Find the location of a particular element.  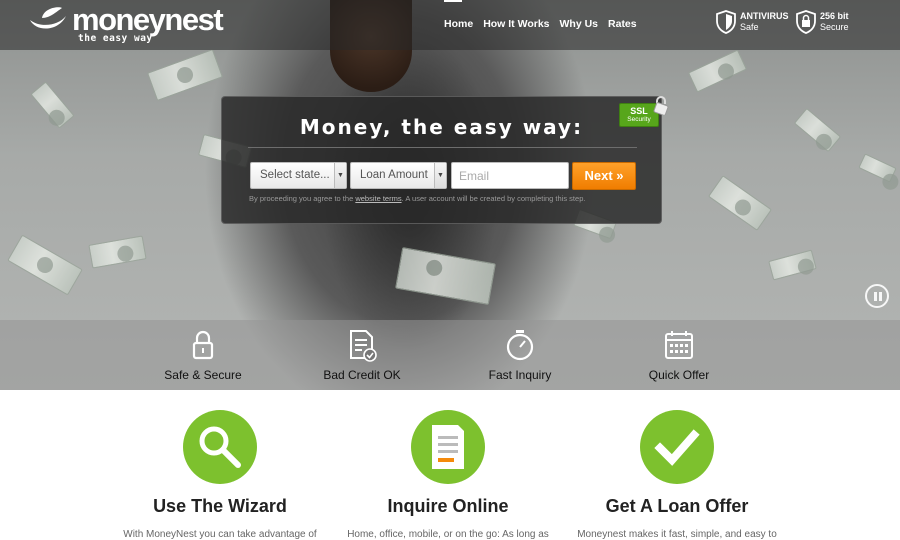

step-title: Get A Loan Offer is located at coordinates (677, 506).